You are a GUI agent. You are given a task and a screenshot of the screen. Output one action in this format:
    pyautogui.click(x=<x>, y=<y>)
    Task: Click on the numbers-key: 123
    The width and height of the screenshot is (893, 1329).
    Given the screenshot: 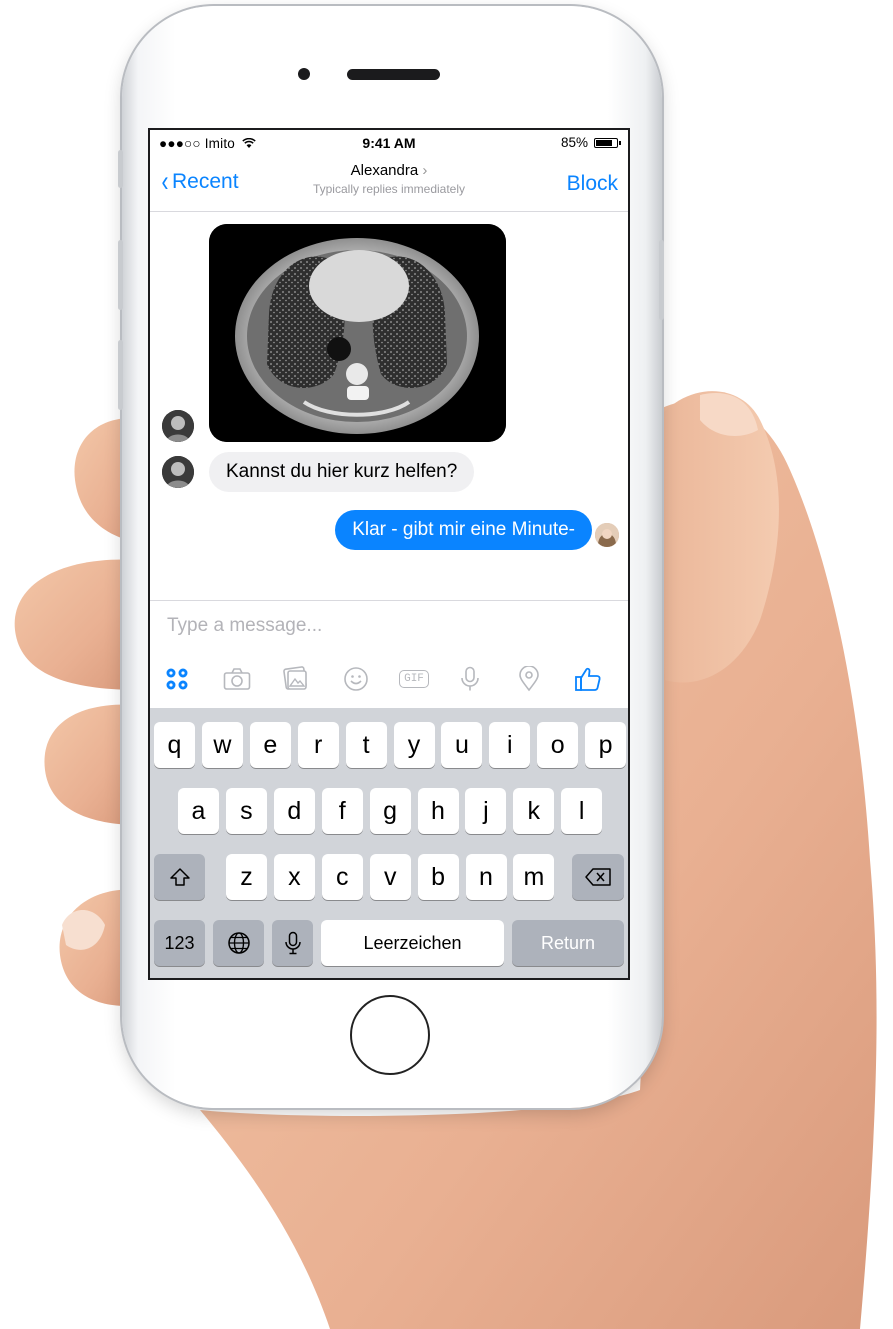 What is the action you would take?
    pyautogui.click(x=179, y=943)
    